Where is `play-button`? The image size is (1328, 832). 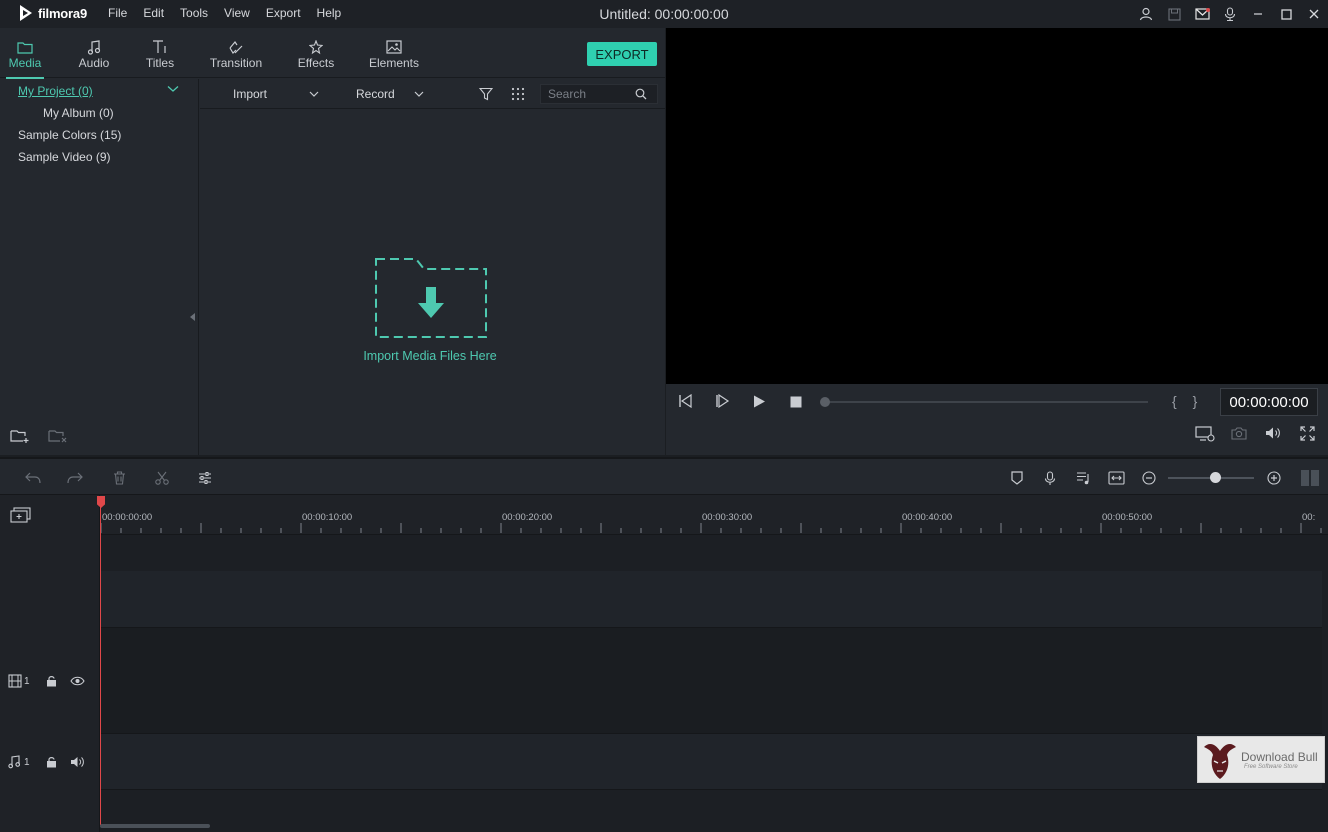
play-button is located at coordinates (759, 401).